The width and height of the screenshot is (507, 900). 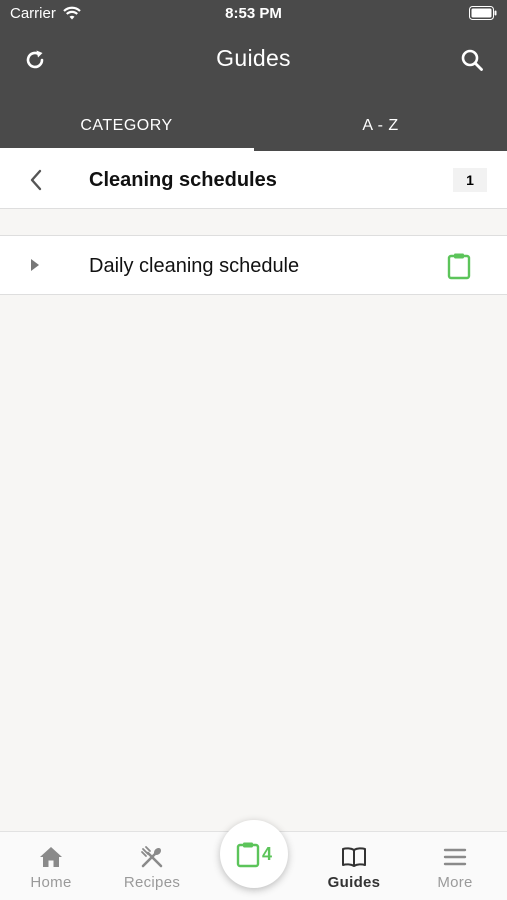 What do you see at coordinates (183, 180) in the screenshot?
I see `category-title: Cleaning schedules` at bounding box center [183, 180].